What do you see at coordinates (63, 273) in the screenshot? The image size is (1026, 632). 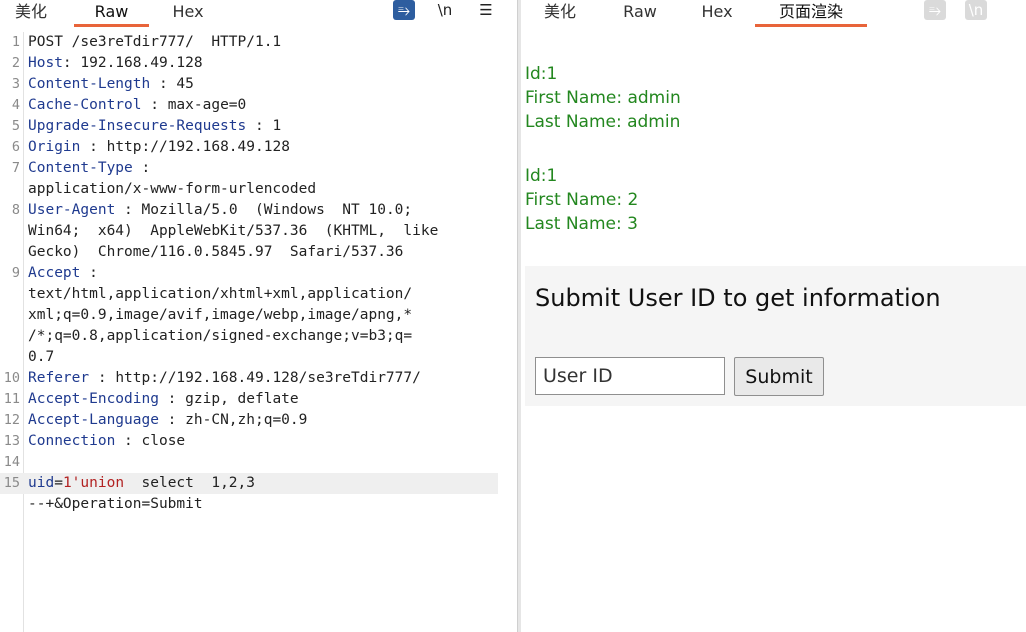 I see `header-line: Accept :` at bounding box center [63, 273].